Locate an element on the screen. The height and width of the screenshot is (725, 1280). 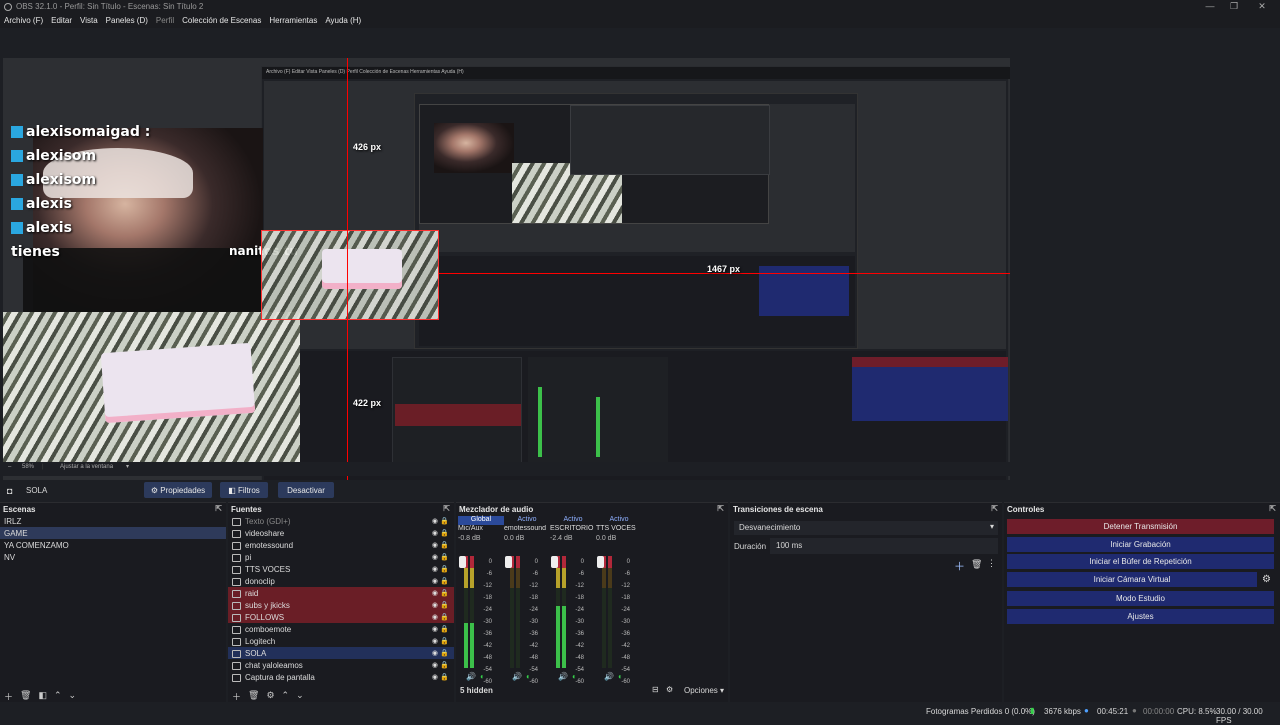
source-item: subs y jkicks ◉ 🔒 is located at coordinates (341, 605).